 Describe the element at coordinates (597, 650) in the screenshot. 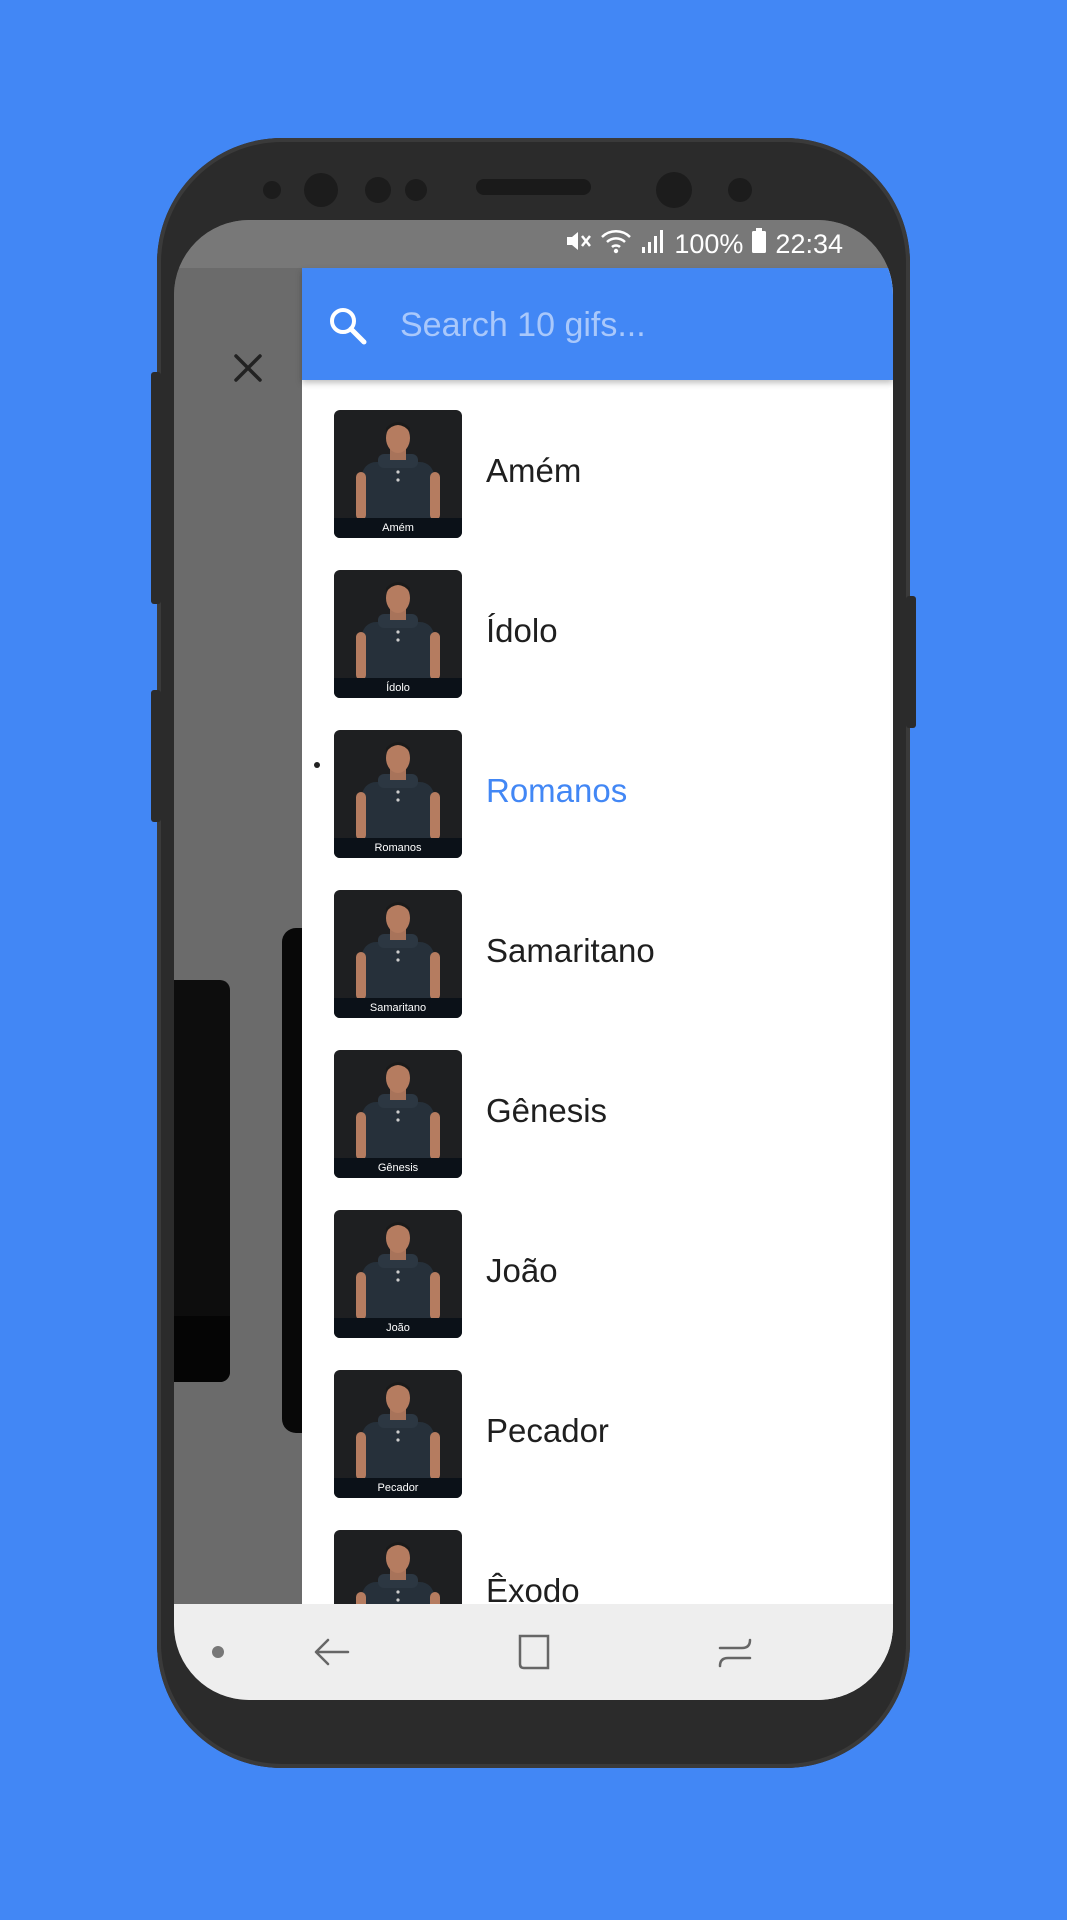

I see `gif-list-item: Ídolo Ídolo` at that location.